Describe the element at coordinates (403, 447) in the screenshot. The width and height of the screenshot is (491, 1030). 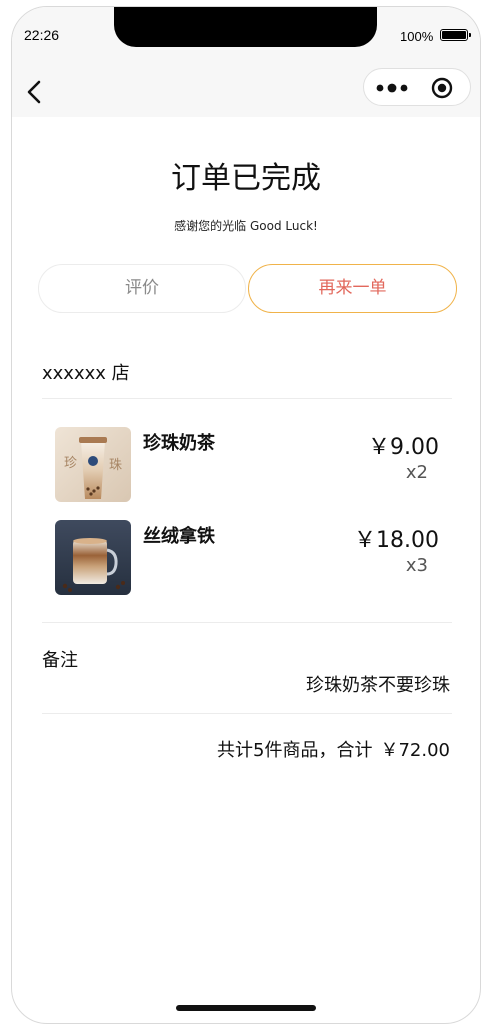
I see `item-price: ￥9.00` at that location.